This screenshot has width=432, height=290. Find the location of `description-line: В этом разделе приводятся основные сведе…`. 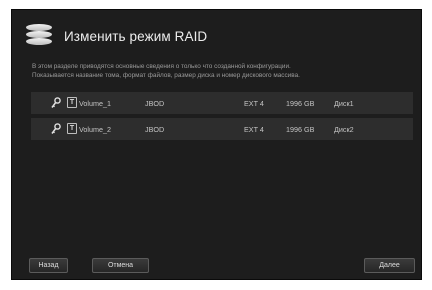

description-line: В этом разделе приводятся основные сведе… is located at coordinates (161, 66).